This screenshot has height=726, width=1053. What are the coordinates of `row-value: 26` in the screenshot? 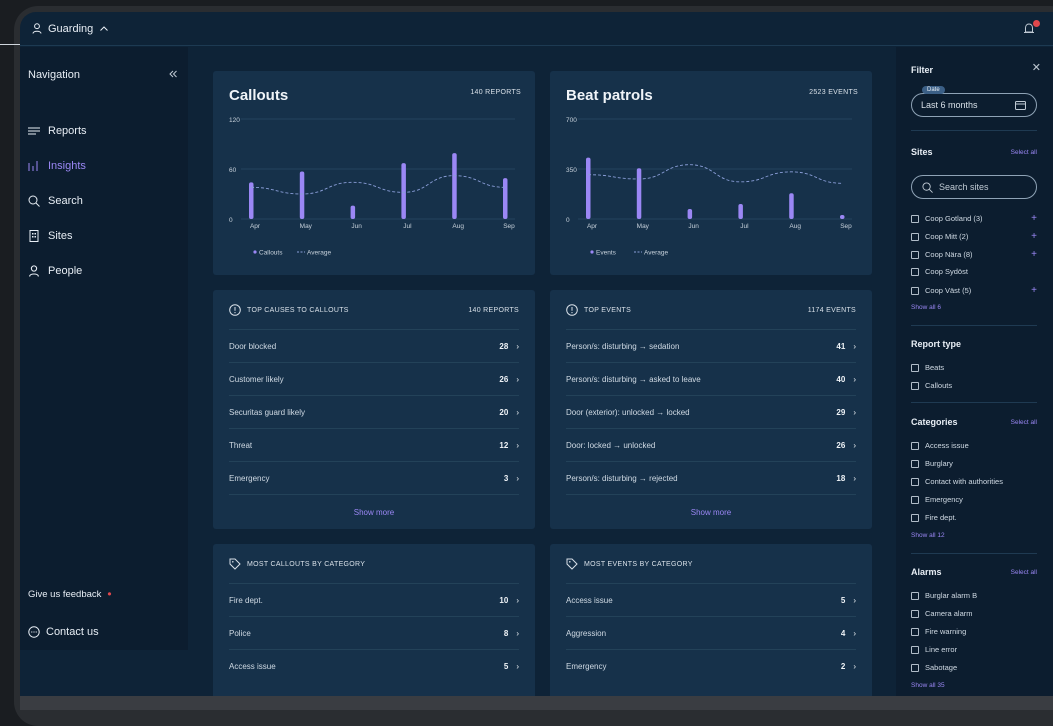 It's located at (841, 445).